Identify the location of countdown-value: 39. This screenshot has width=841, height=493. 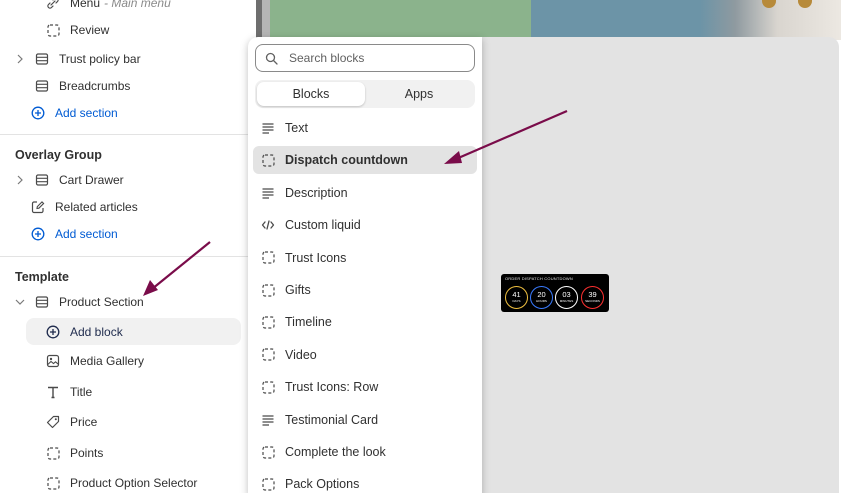
(592, 294).